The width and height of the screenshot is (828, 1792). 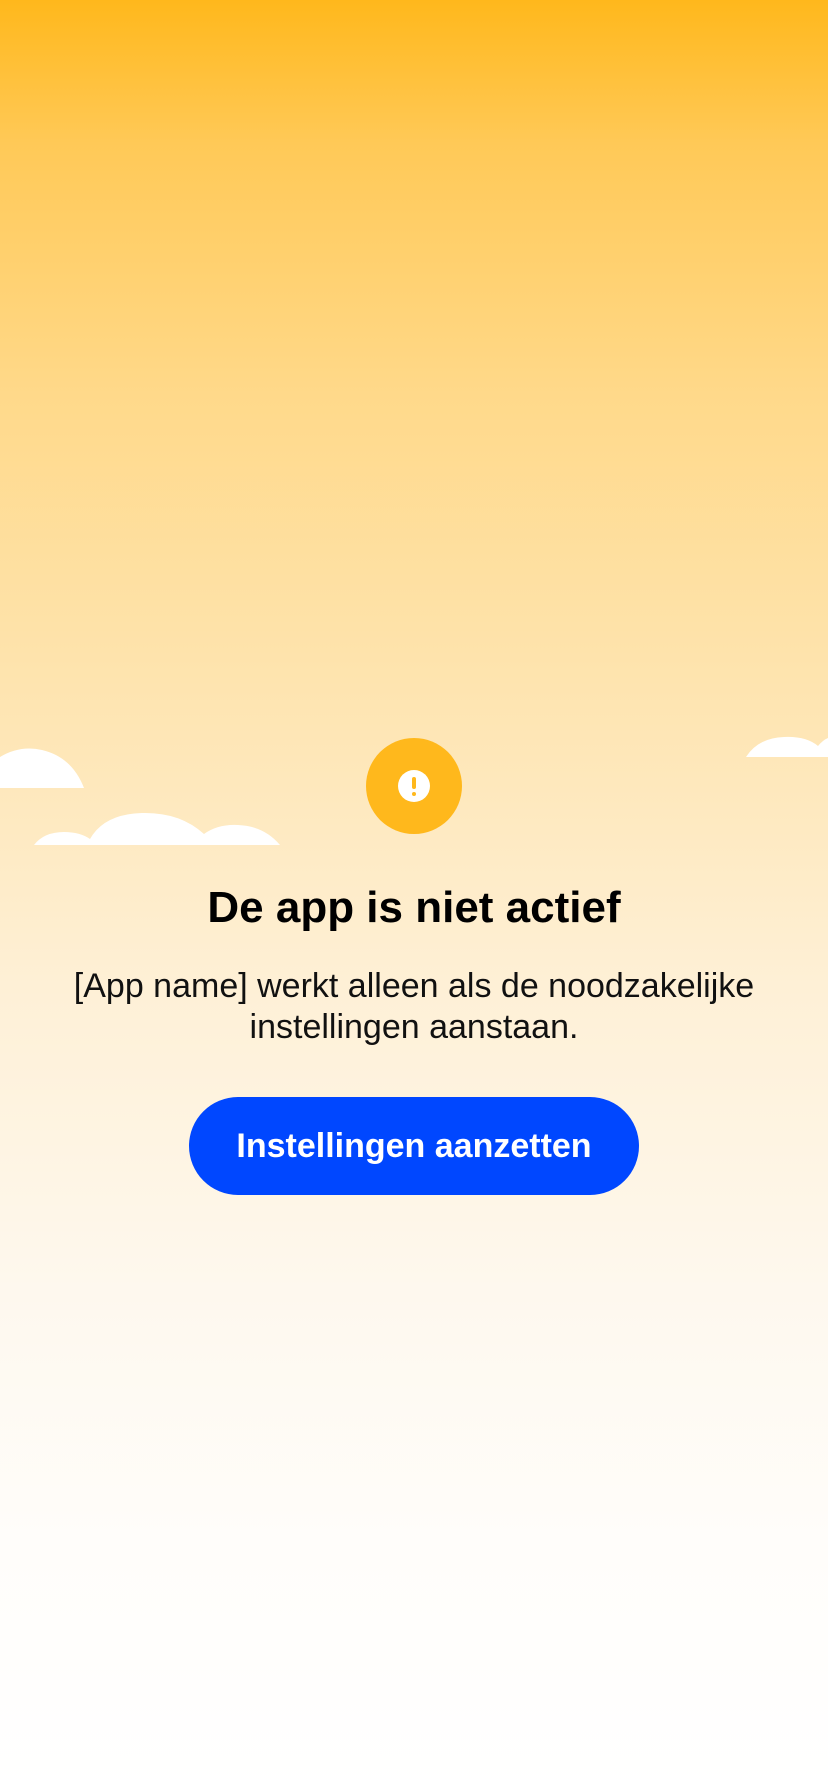 What do you see at coordinates (157, 828) in the screenshot?
I see `cloud-decoration-left-bottom` at bounding box center [157, 828].